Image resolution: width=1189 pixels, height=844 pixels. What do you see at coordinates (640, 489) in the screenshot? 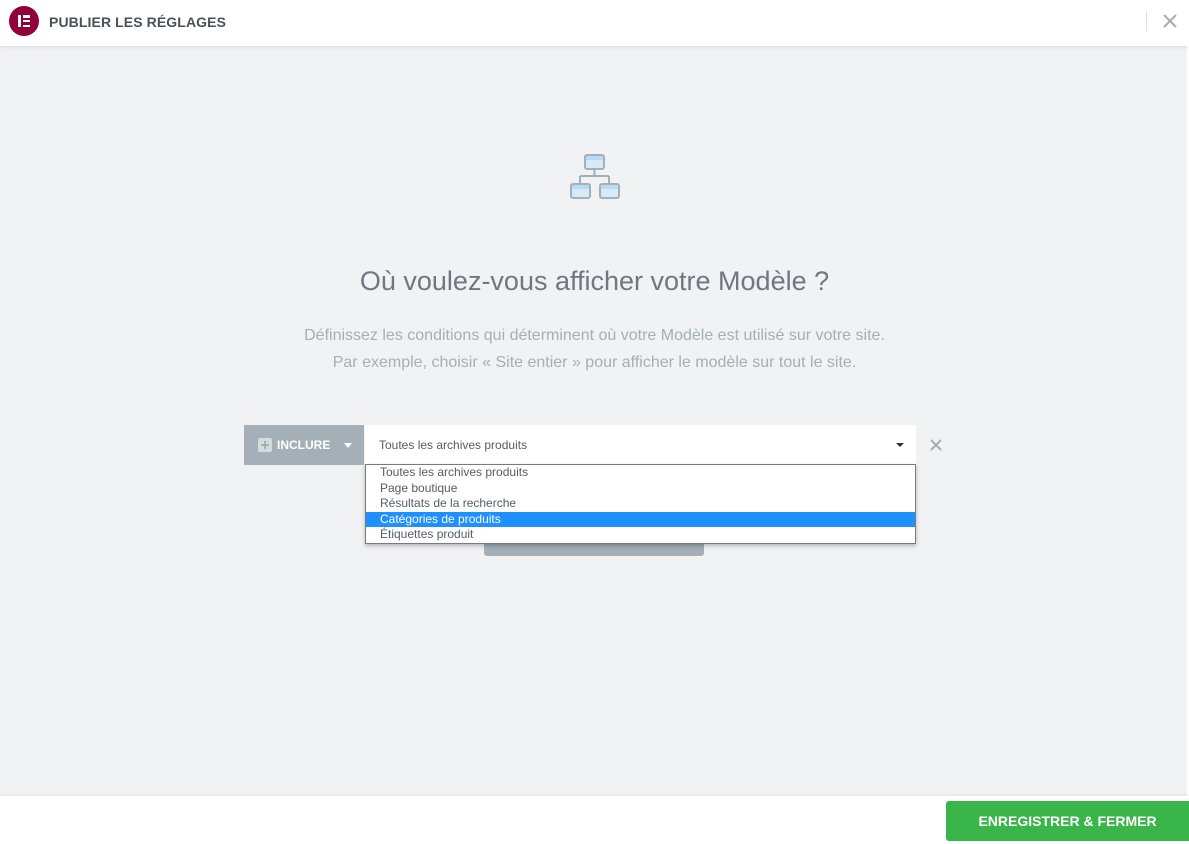
I see `dropdown-option: Page boutique` at bounding box center [640, 489].